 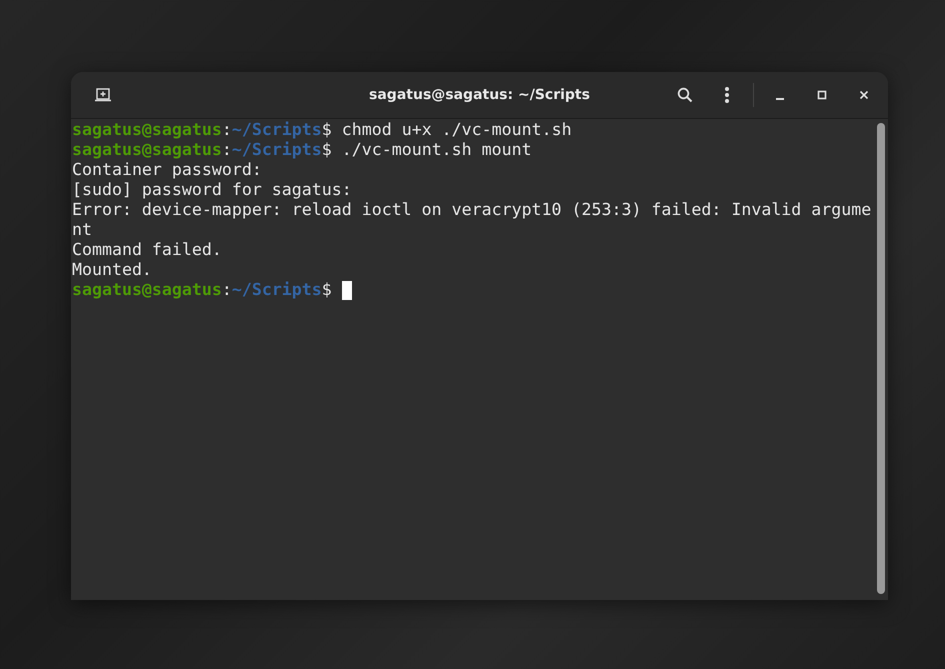 What do you see at coordinates (167, 170) in the screenshot?
I see `output-text: Container password:` at bounding box center [167, 170].